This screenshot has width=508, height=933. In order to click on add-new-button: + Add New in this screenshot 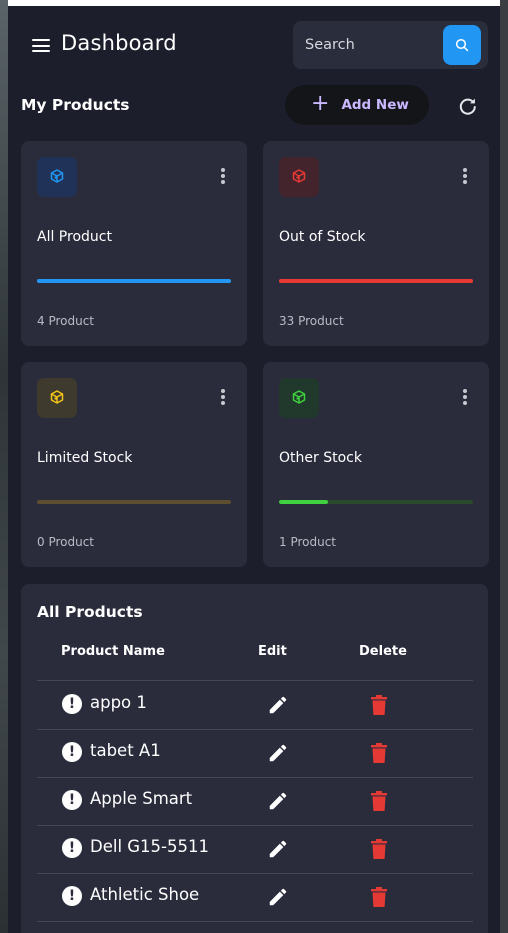, I will do `click(357, 105)`.